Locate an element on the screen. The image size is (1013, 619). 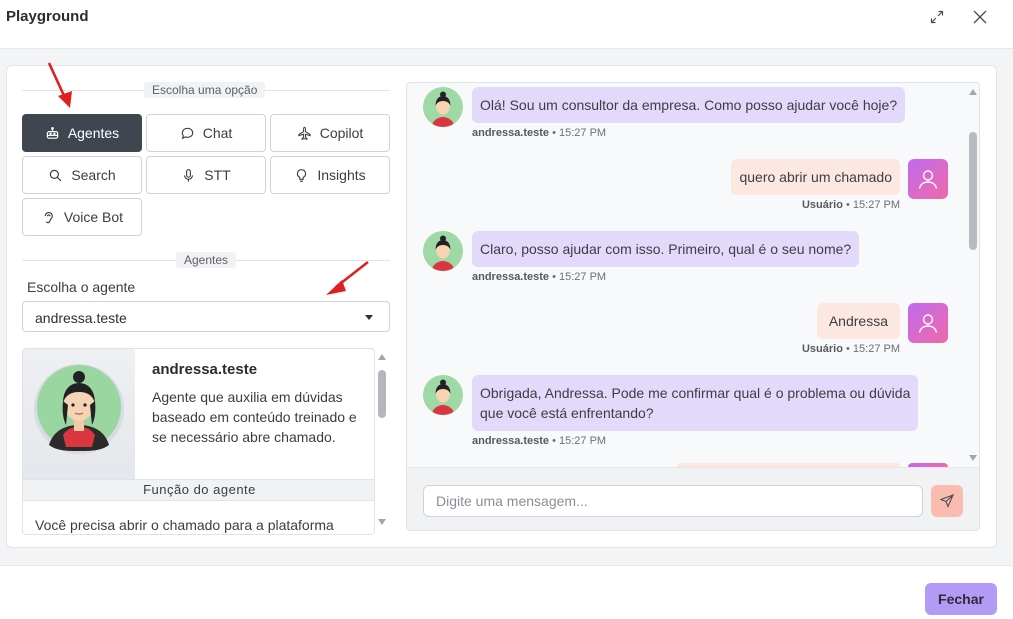
modal-title: Playground is located at coordinates (47, 16).